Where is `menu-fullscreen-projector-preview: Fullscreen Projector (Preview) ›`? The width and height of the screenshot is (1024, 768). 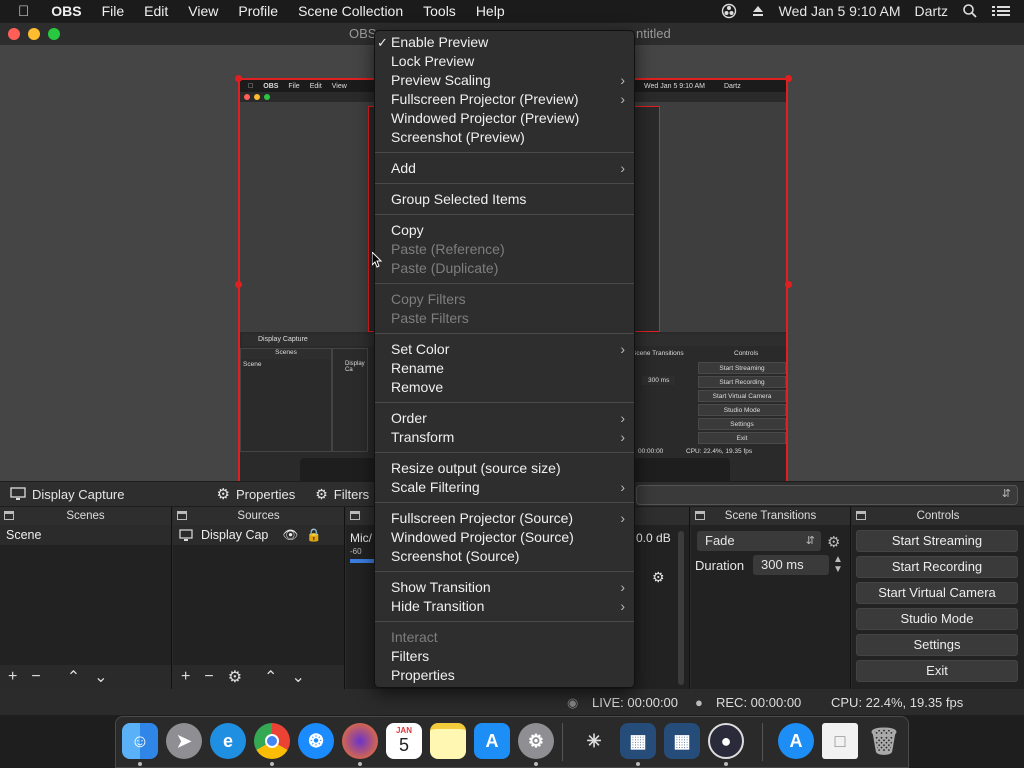
menu-fullscreen-projector-preview: Fullscreen Projector (Preview) › is located at coordinates (511, 99).